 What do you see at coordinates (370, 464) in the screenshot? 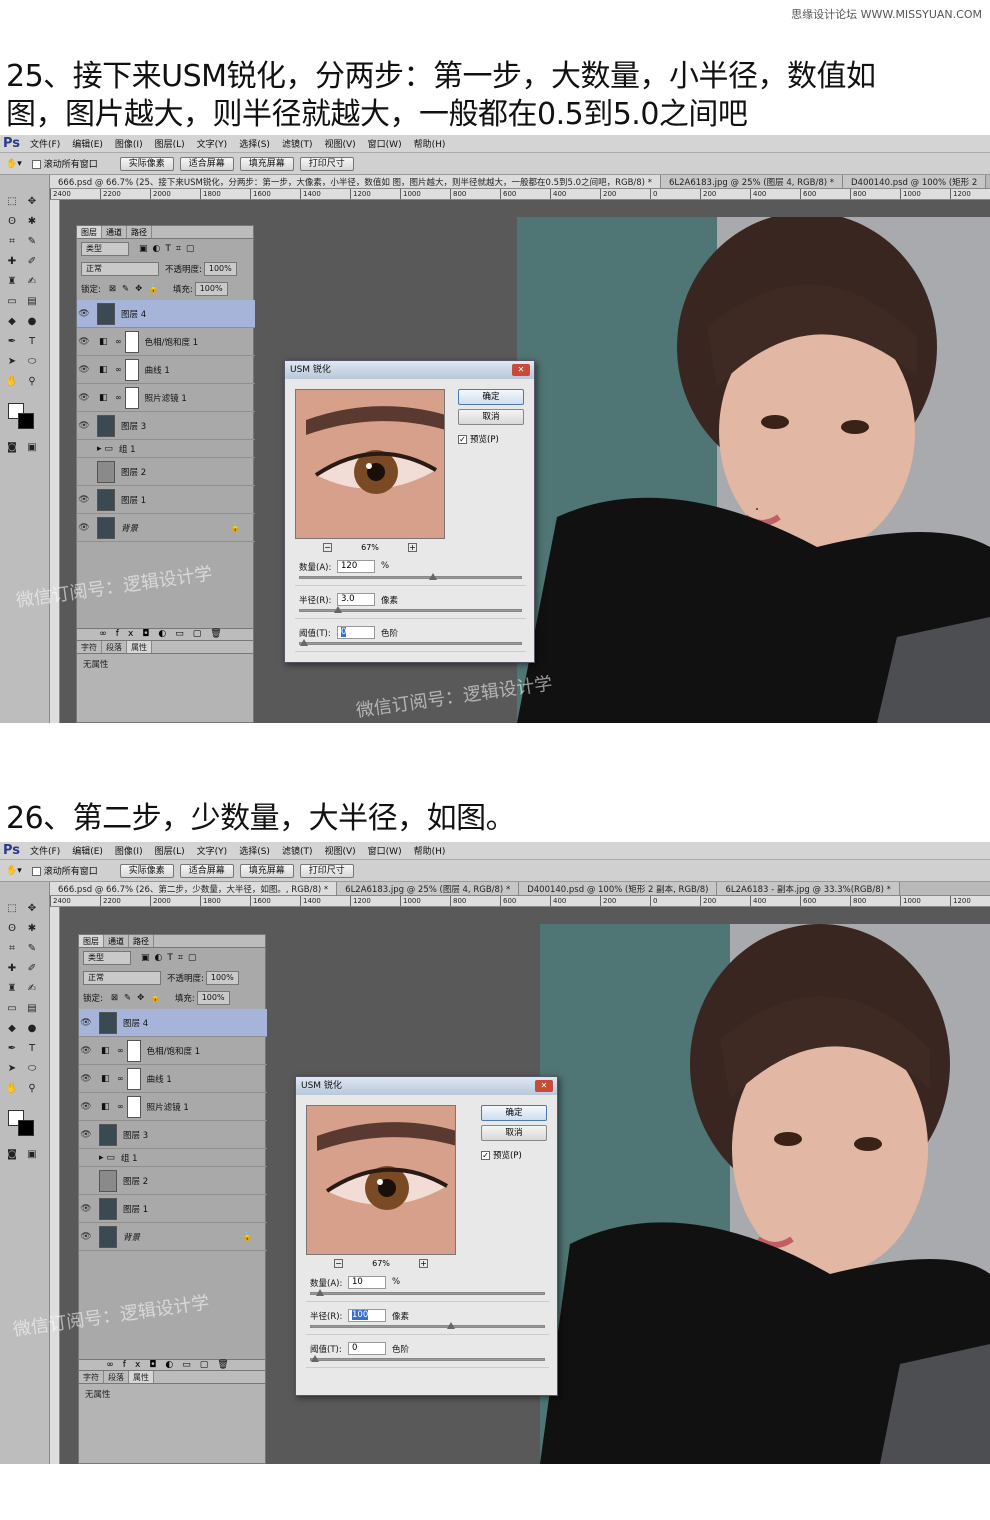
I see `preview-window` at bounding box center [370, 464].